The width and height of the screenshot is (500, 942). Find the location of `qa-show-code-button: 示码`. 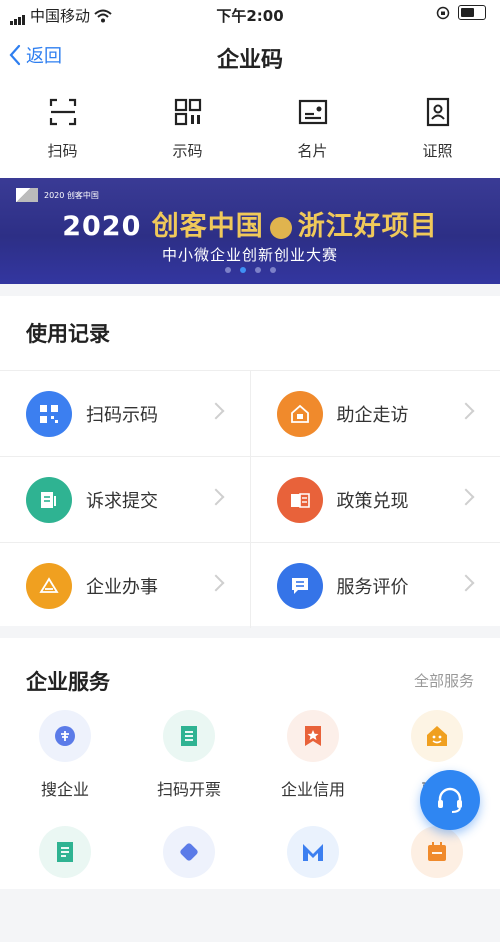

qa-show-code-button: 示码 is located at coordinates (187, 132).